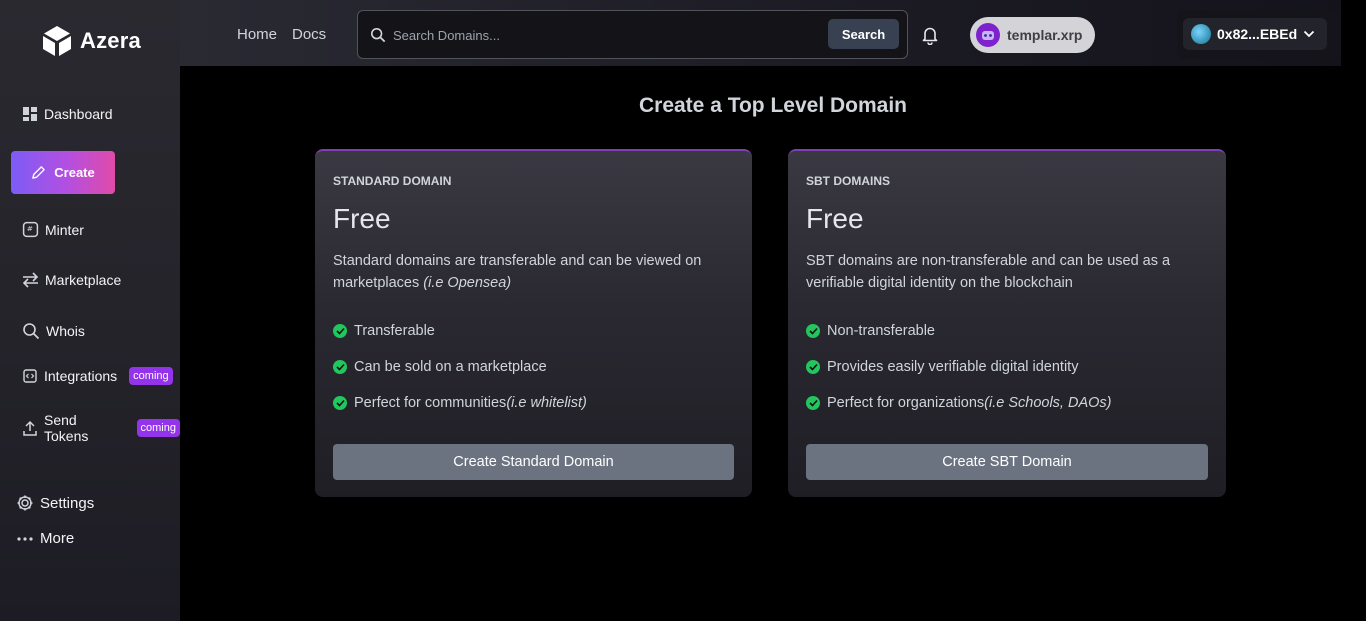 This screenshot has height=621, width=1366. I want to click on wallet-address: 0x82...EBEd, so click(1257, 34).